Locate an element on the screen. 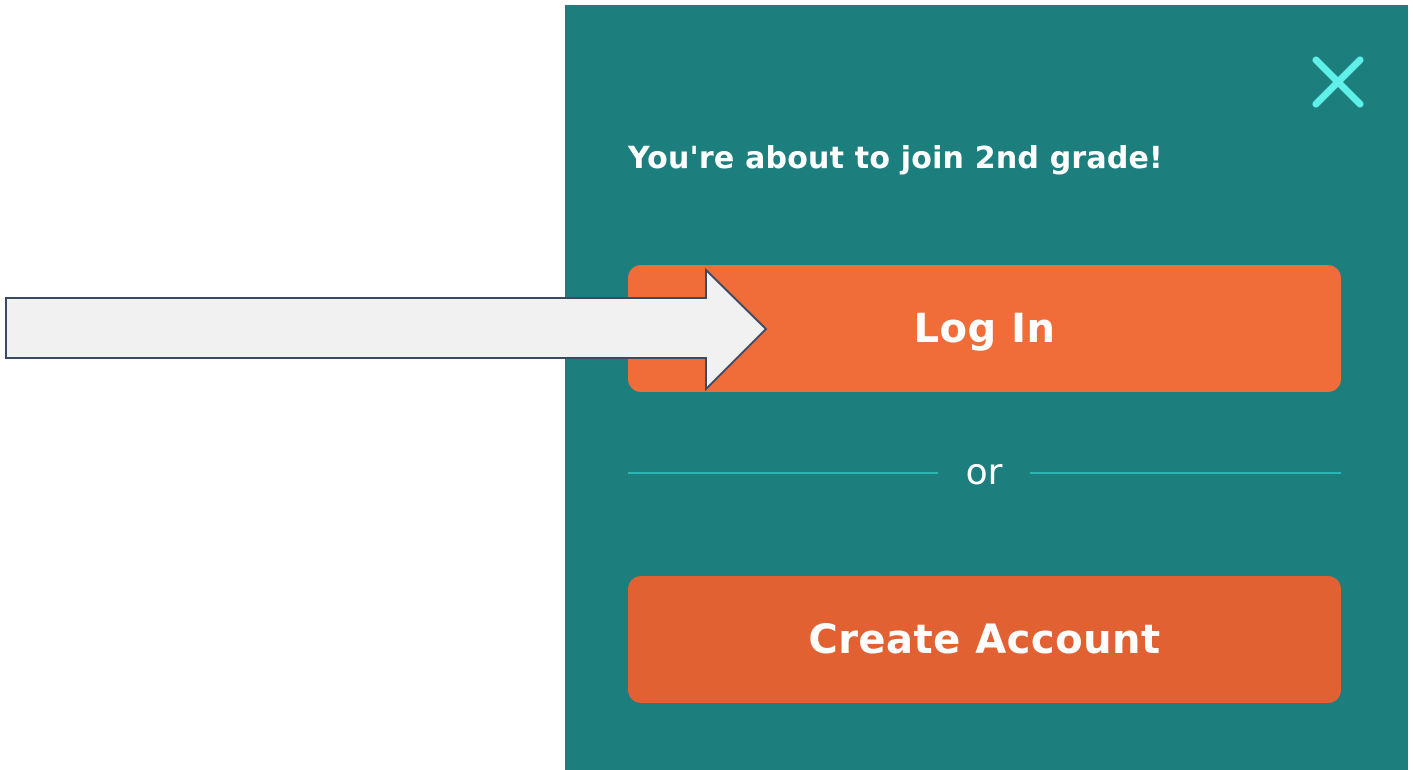 The height and width of the screenshot is (770, 1413). divider-text: or is located at coordinates (984, 472).